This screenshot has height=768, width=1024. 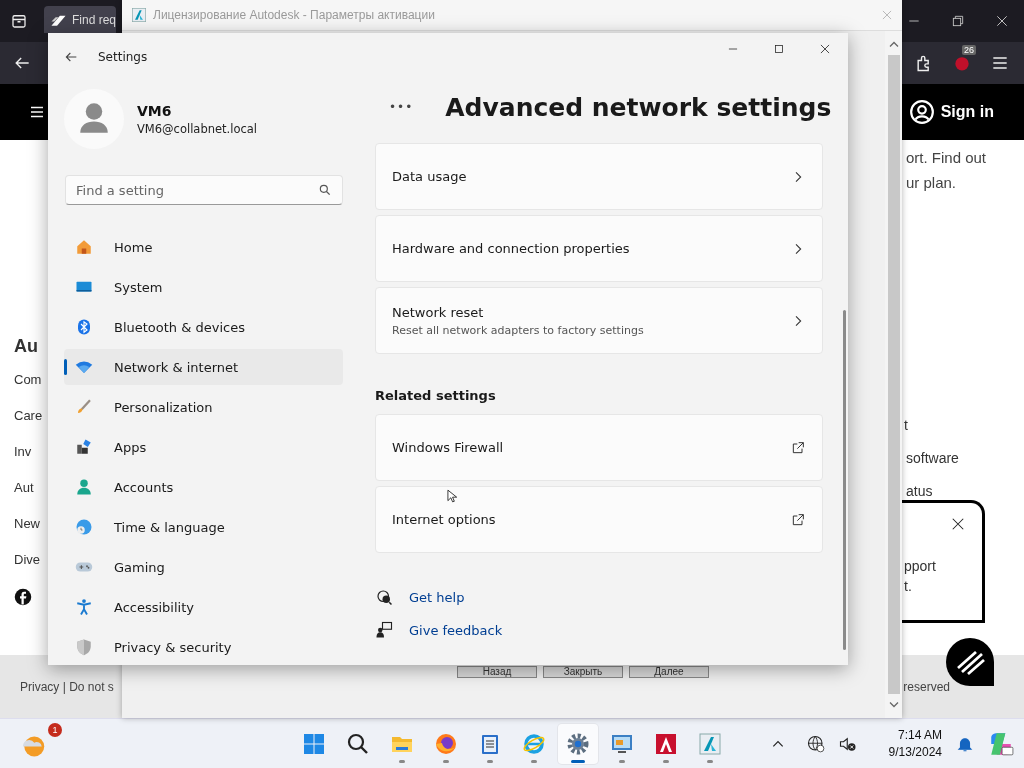 I want to click on popup-text: pport t., so click(x=920, y=576).